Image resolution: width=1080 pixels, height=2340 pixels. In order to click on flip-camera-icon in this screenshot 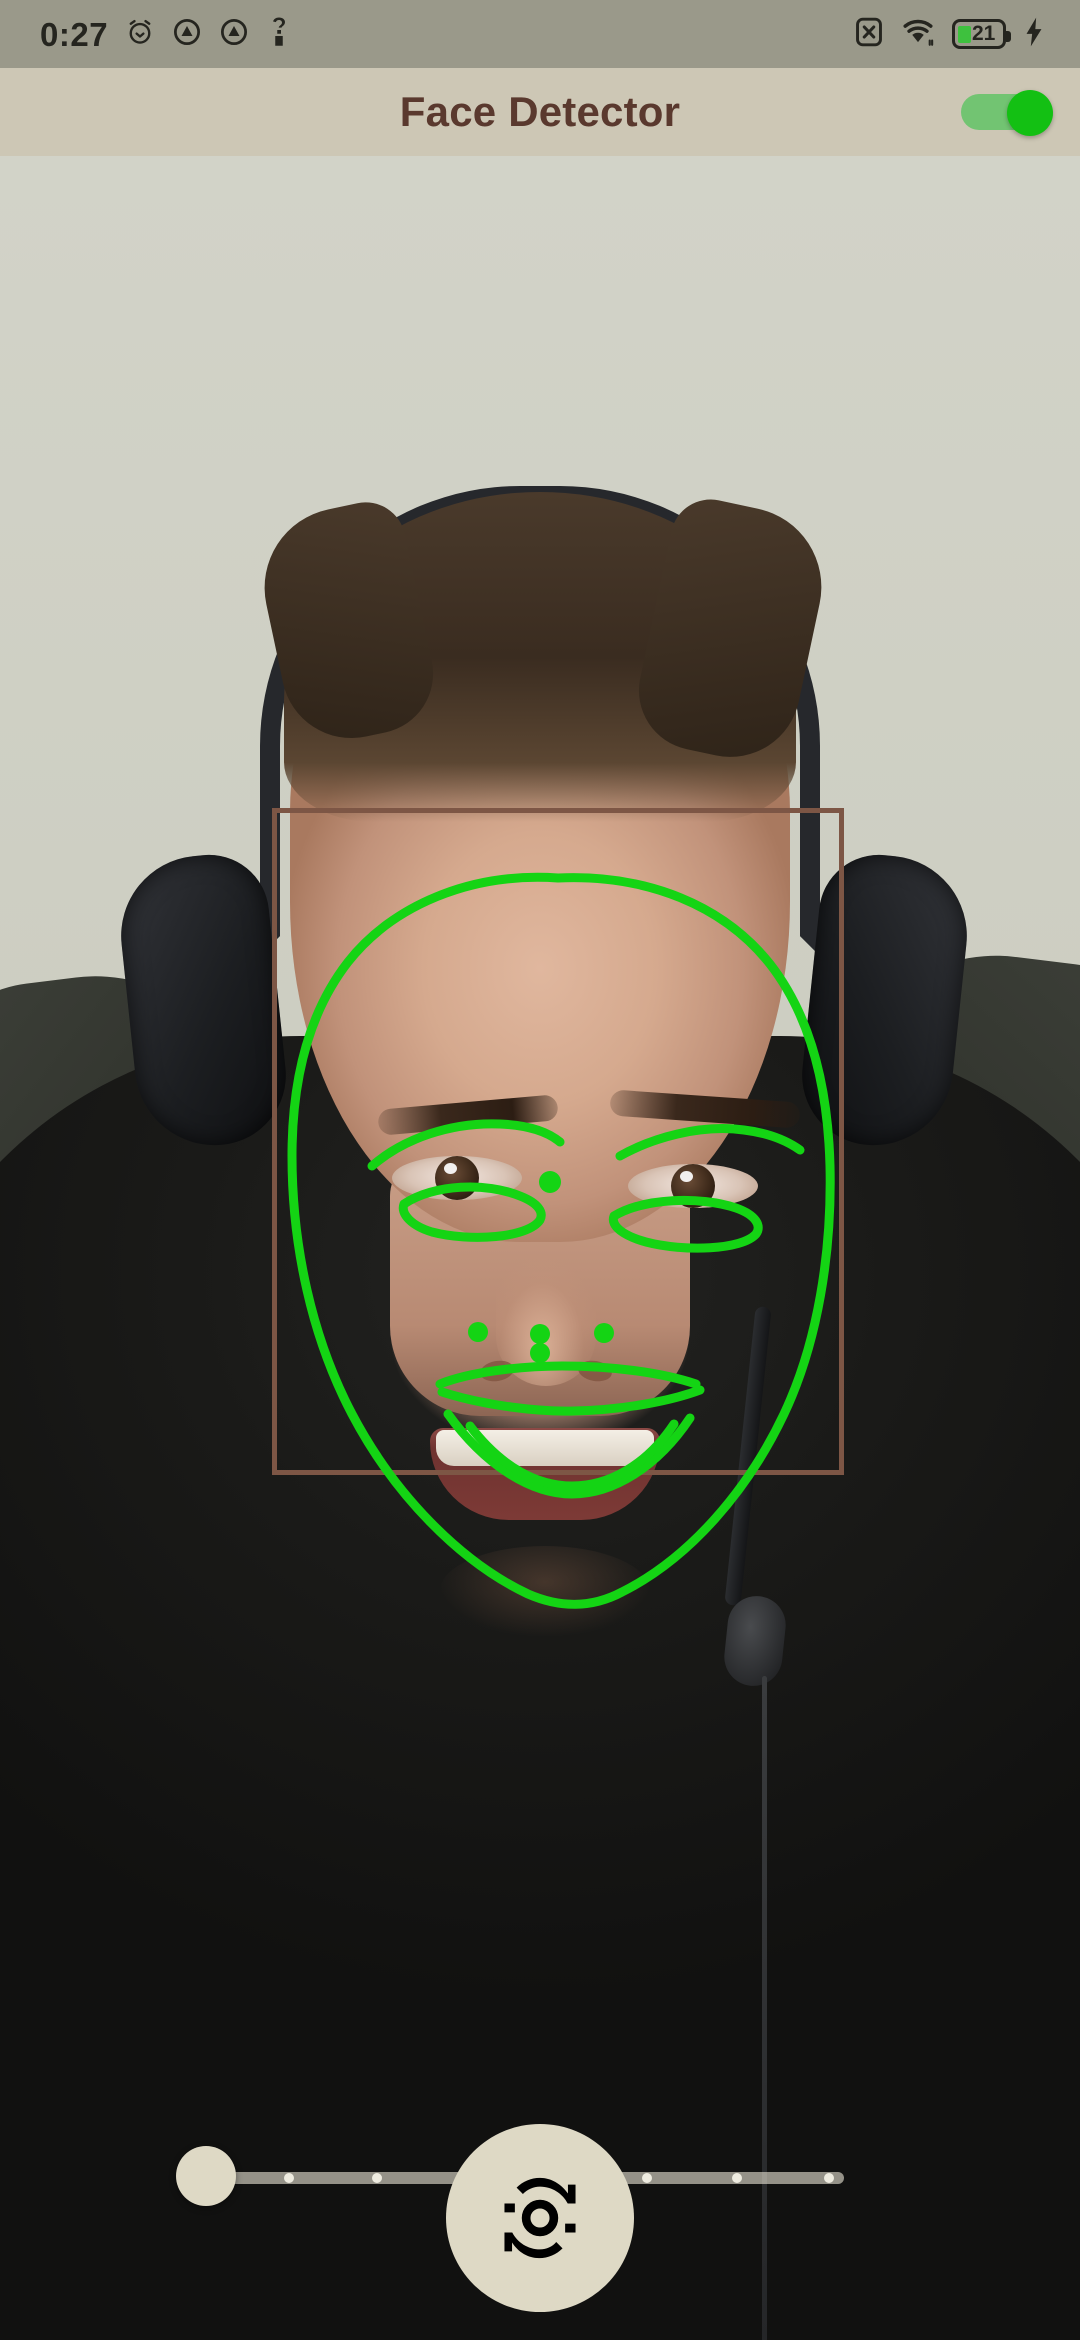, I will do `click(540, 2218)`.